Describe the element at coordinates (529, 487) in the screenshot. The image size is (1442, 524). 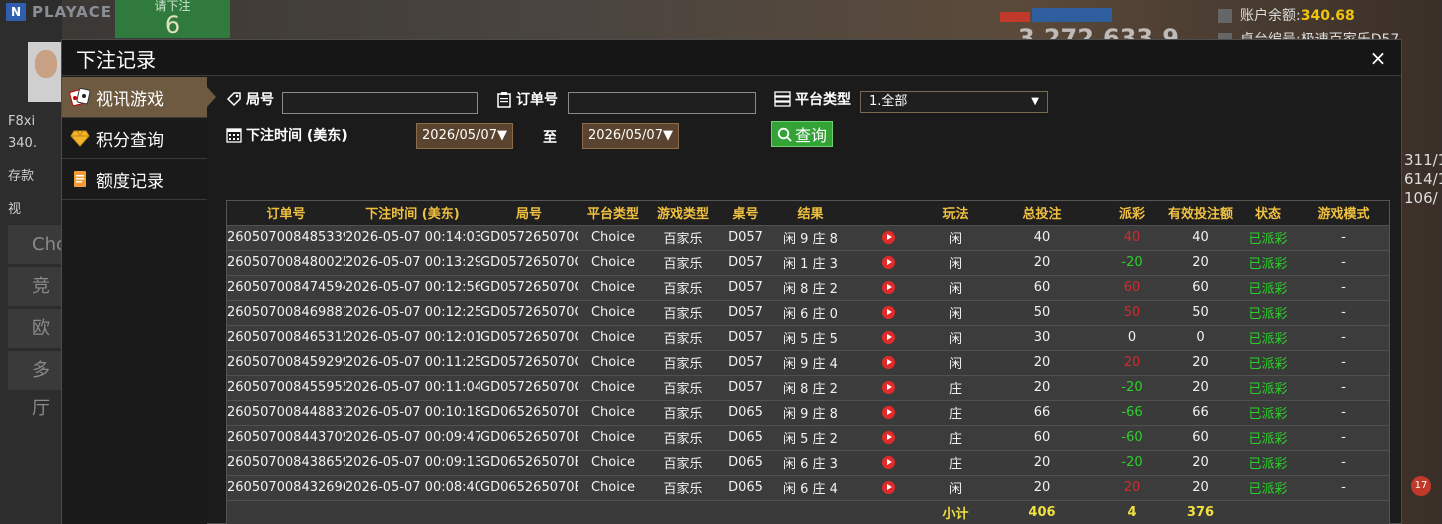
I see `round-id-cell: GD065265070BM` at that location.